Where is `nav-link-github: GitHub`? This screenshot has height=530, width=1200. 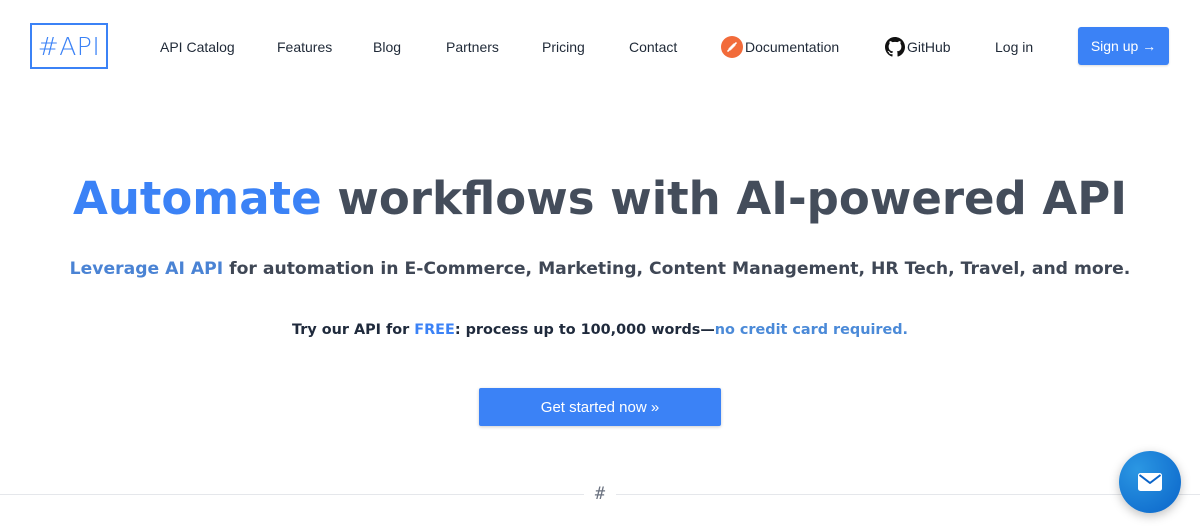
nav-link-github: GitHub is located at coordinates (918, 47).